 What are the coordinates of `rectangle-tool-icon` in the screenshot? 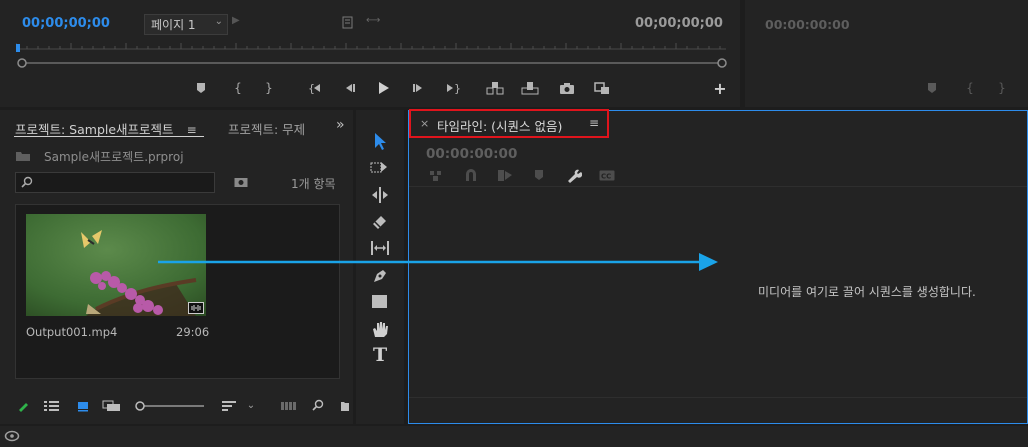 It's located at (380, 302).